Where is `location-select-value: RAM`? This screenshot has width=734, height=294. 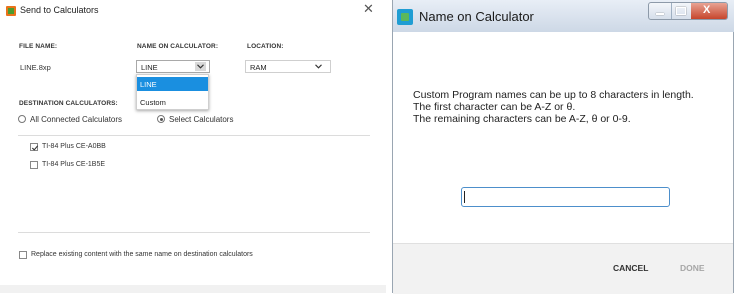
location-select-value: RAM is located at coordinates (258, 67).